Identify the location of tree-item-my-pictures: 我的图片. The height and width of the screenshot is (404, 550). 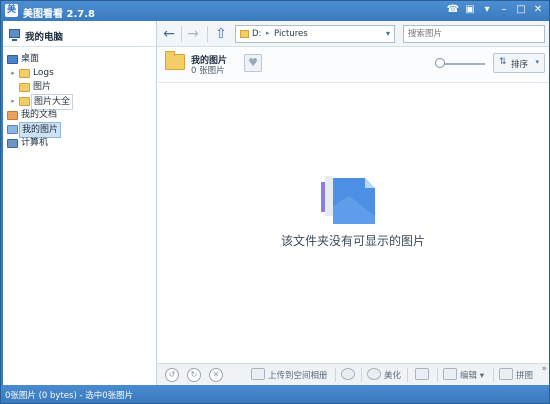
(79, 130).